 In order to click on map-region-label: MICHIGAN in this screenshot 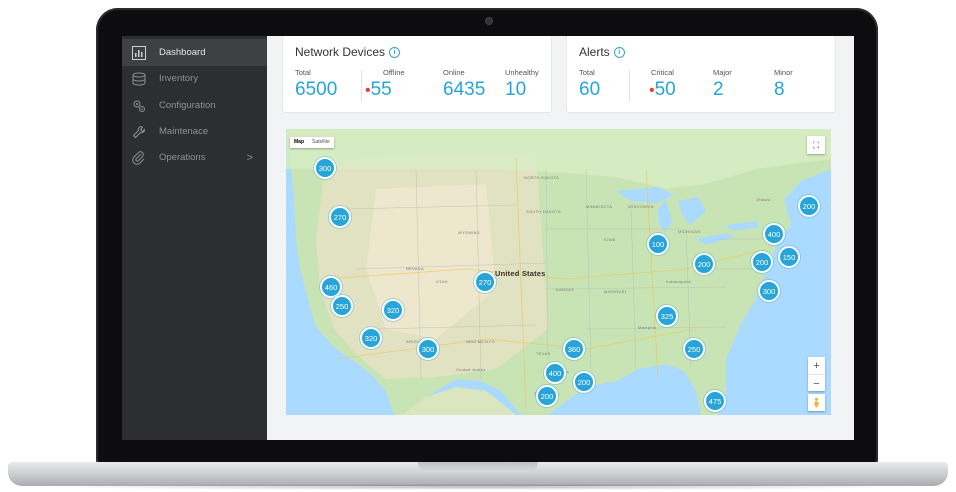, I will do `click(689, 231)`.